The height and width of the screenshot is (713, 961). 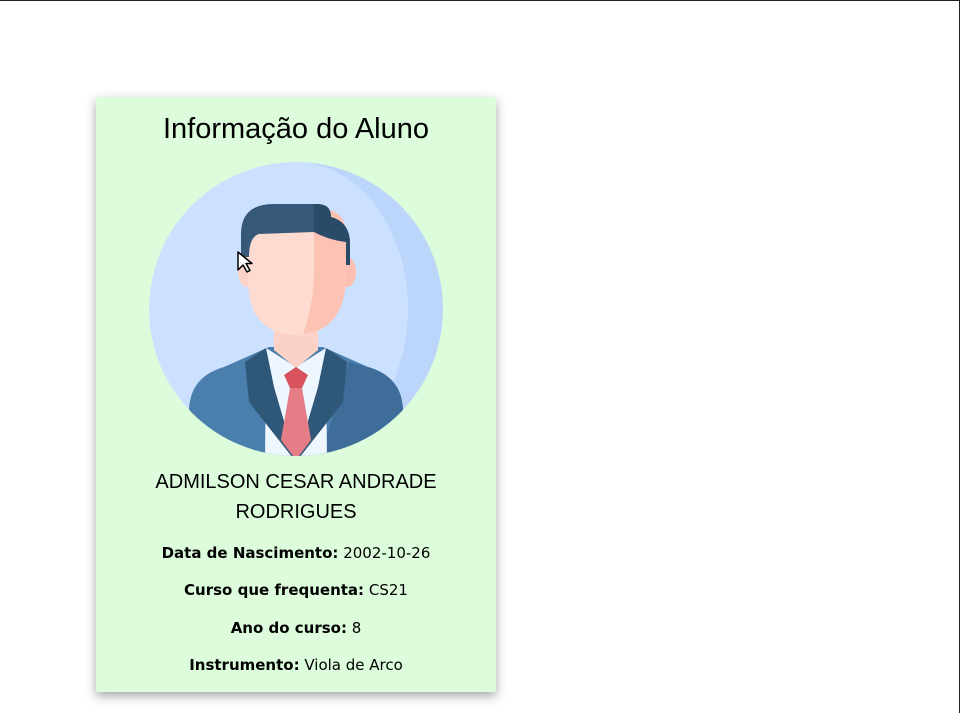 I want to click on instrument-row: Instrumento: Viola de Arco, so click(x=296, y=665).